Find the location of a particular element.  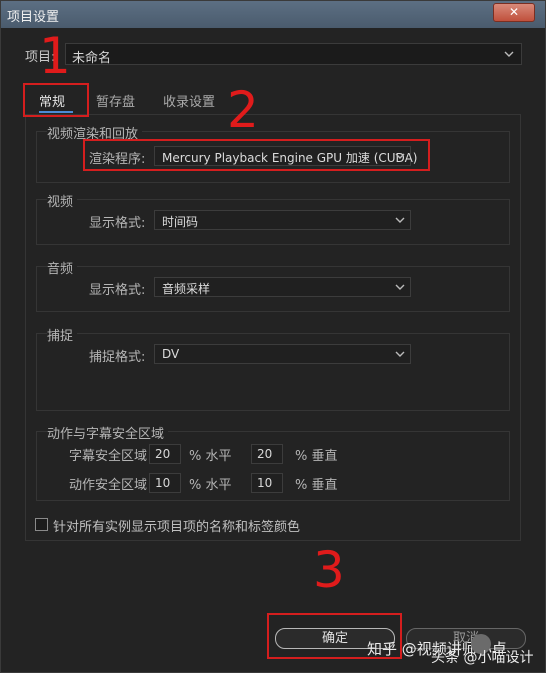

title-safe-horizontal-input: 20 is located at coordinates (165, 454).